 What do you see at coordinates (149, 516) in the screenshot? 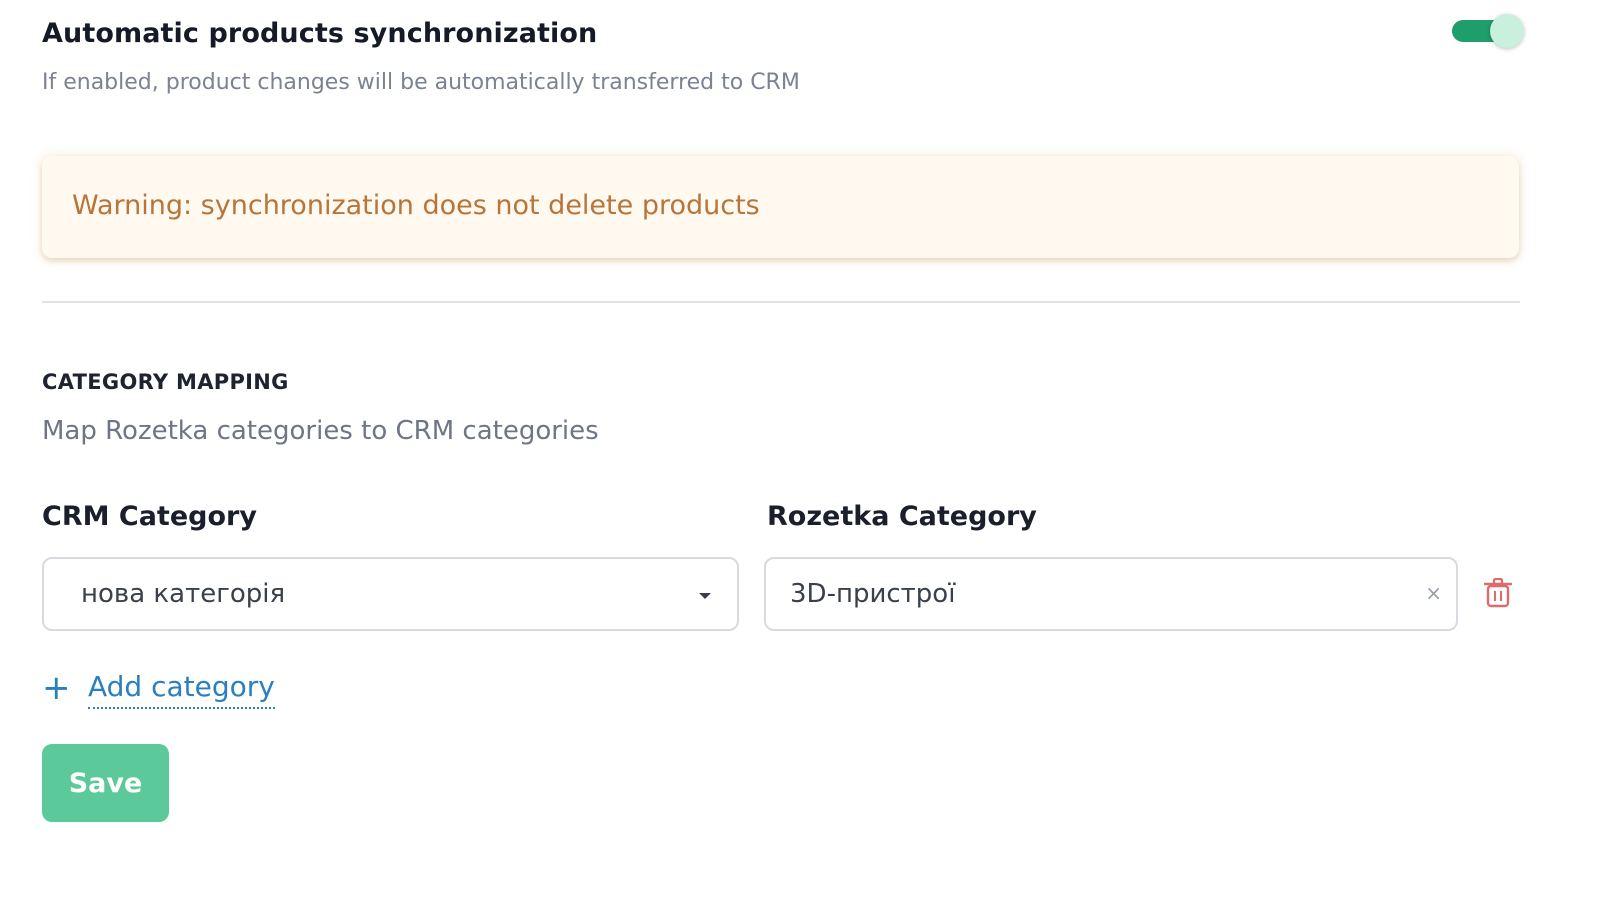
I see `crm-category-label: CRM Category` at bounding box center [149, 516].